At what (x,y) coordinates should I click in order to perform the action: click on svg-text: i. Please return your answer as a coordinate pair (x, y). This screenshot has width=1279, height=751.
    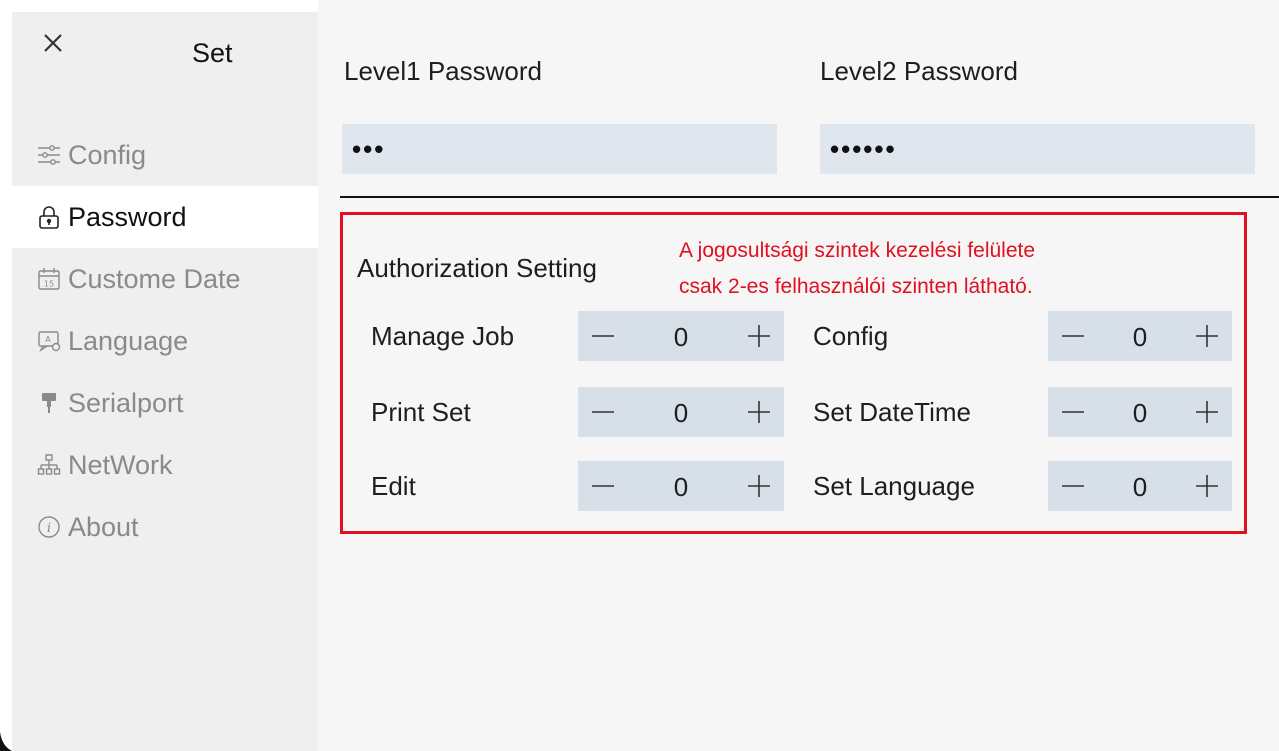
    Looking at the image, I should click on (49, 528).